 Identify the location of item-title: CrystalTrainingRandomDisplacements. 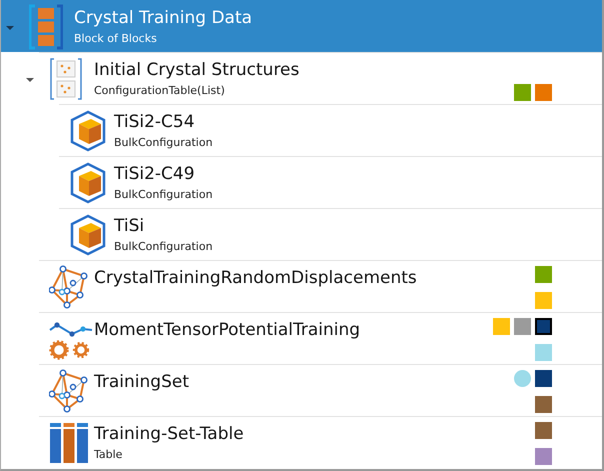
(255, 278).